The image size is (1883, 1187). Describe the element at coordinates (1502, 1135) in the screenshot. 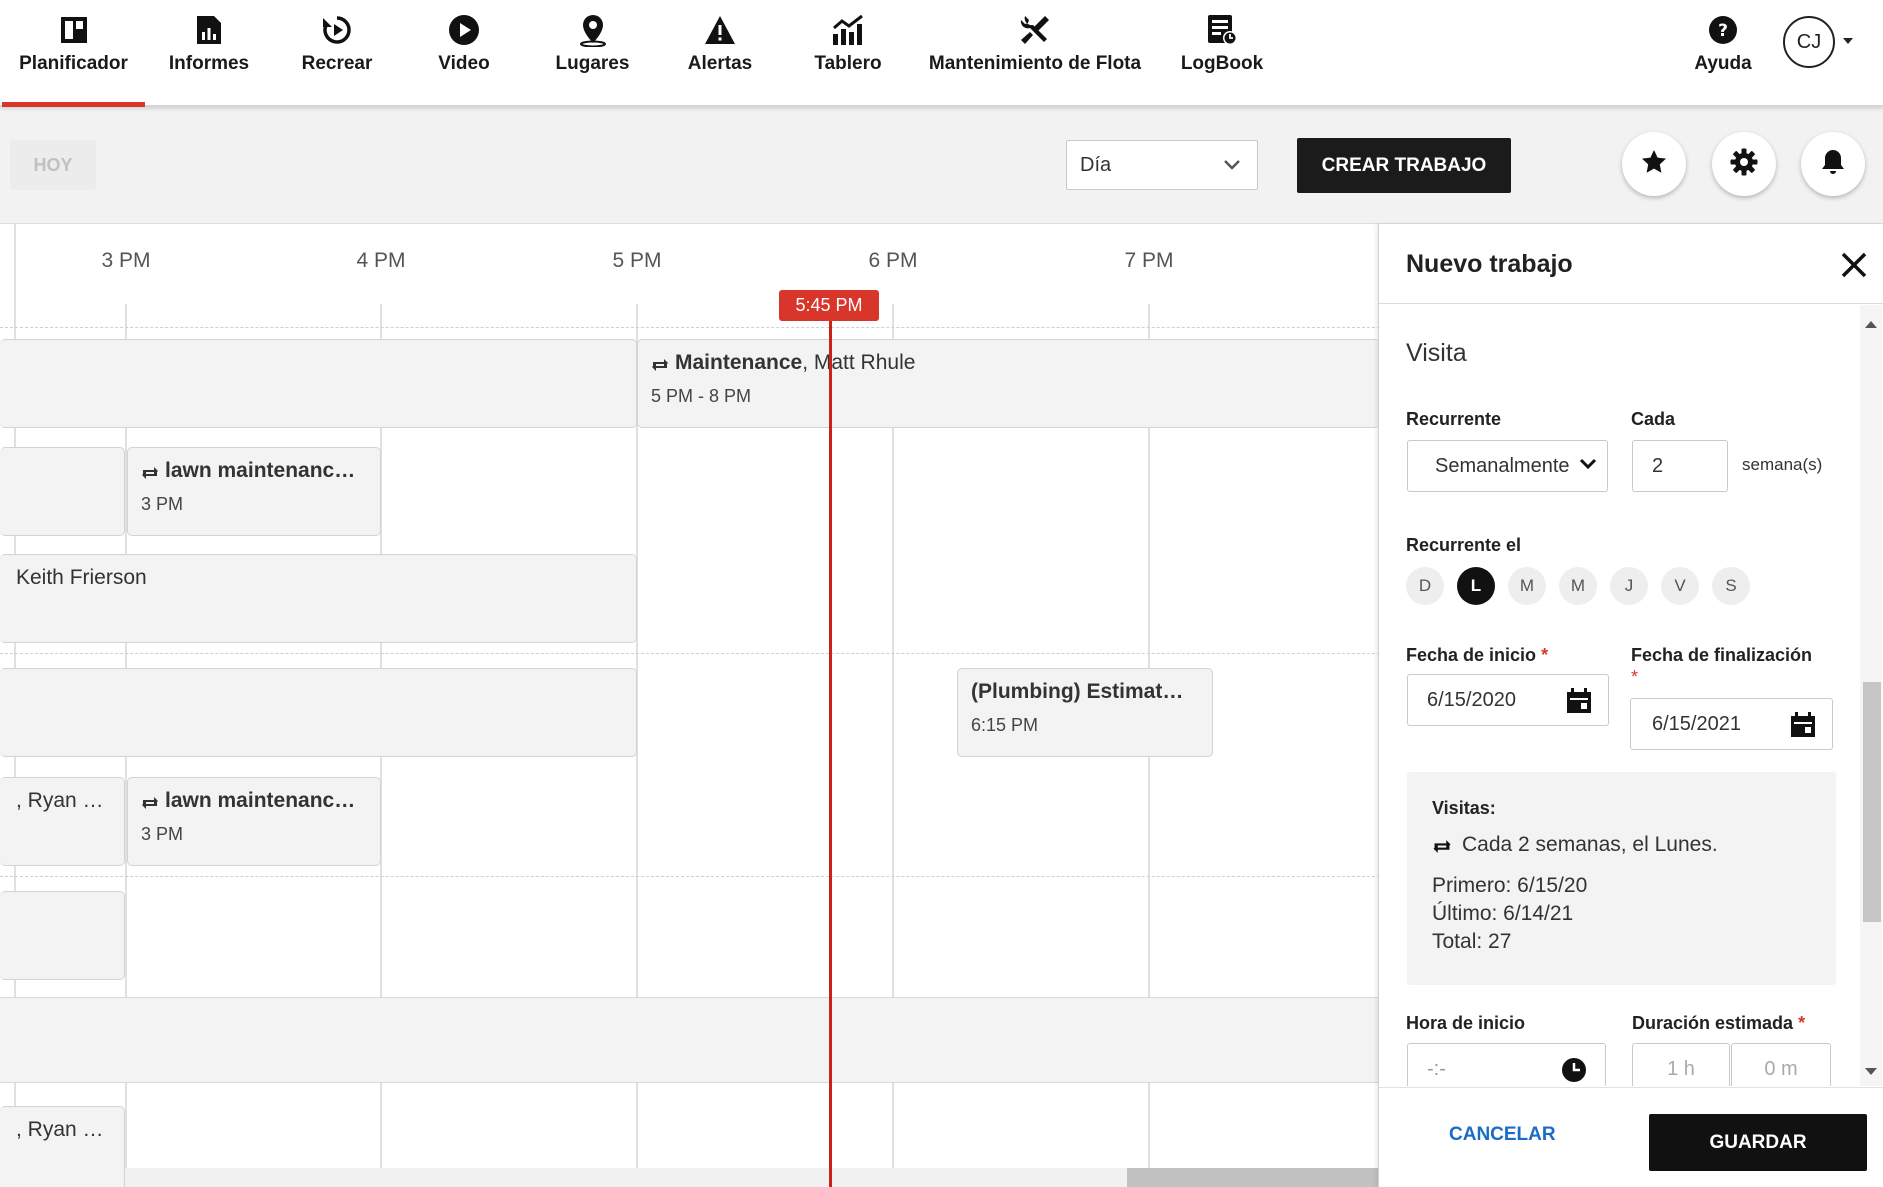

I see `cancel-button: CANCELAR` at that location.